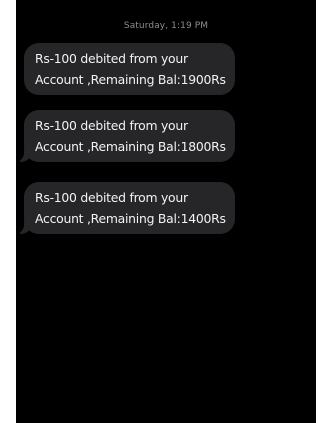 The width and height of the screenshot is (332, 423). Describe the element at coordinates (166, 26) in the screenshot. I see `message-timestamp: Saturday, 1:19 PM` at that location.